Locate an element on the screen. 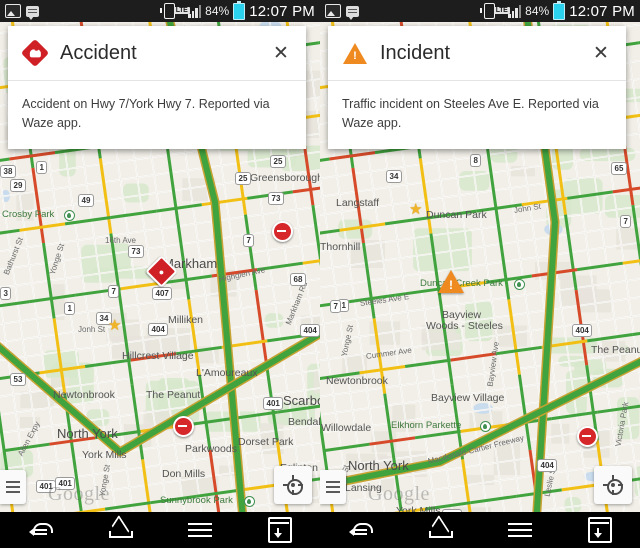 The width and height of the screenshot is (640, 548). alert-title: Accident is located at coordinates (98, 52).